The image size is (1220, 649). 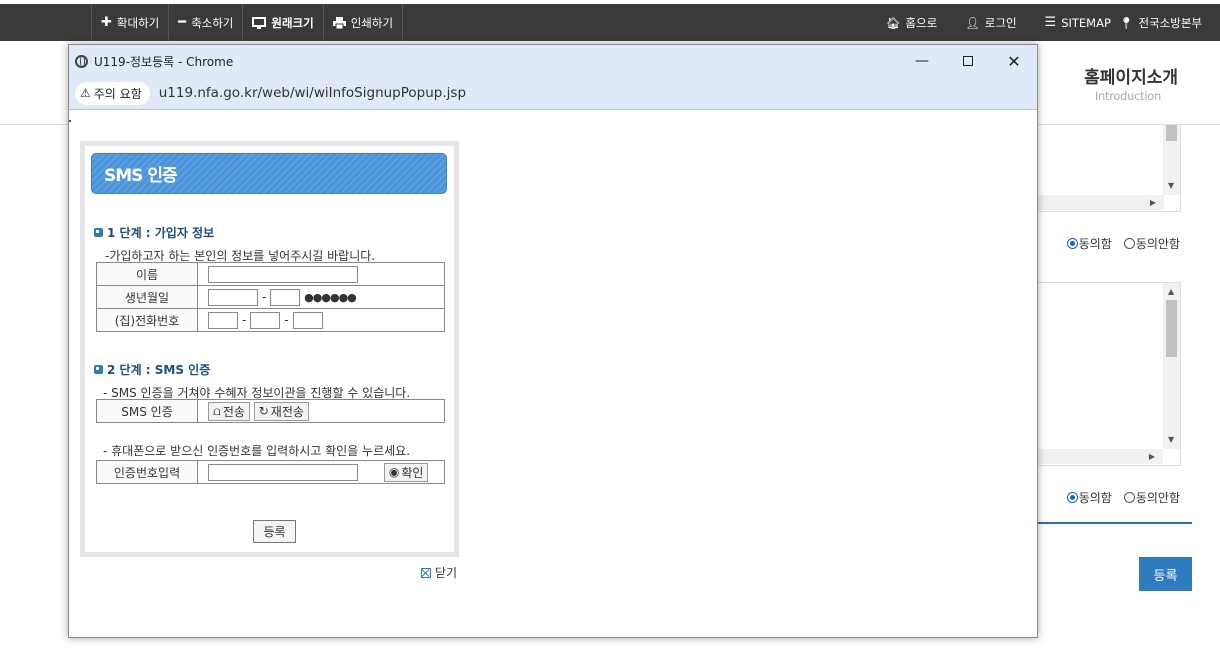 What do you see at coordinates (1109, 374) in the screenshot?
I see `terms-box-2: ▲ ▼ ▶` at bounding box center [1109, 374].